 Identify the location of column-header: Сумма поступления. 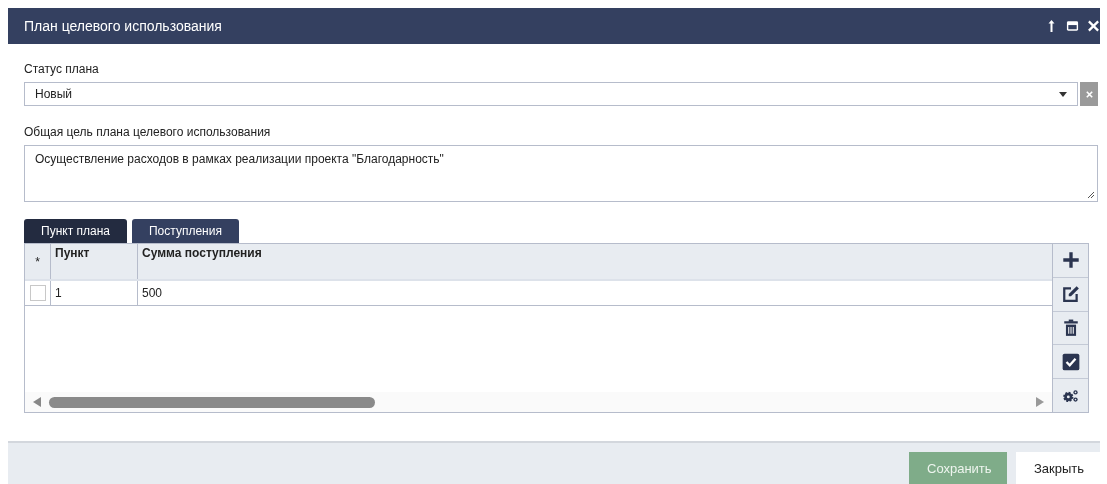
(595, 261).